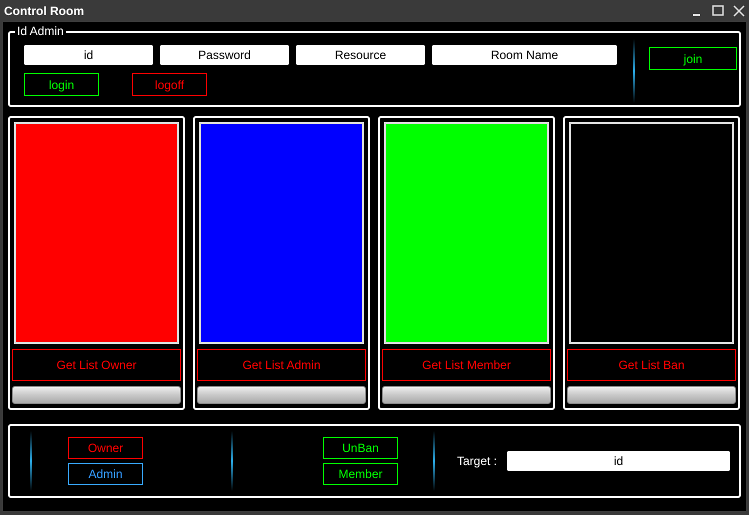 The image size is (749, 515). Describe the element at coordinates (360, 474) in the screenshot. I see `role-button: Member` at that location.